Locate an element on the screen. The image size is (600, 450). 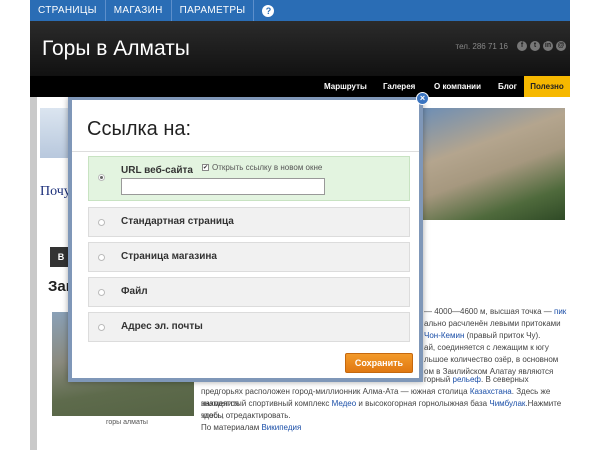
main-nav: Маршруты Галерея О компании Блог Полезно is located at coordinates (300, 86).